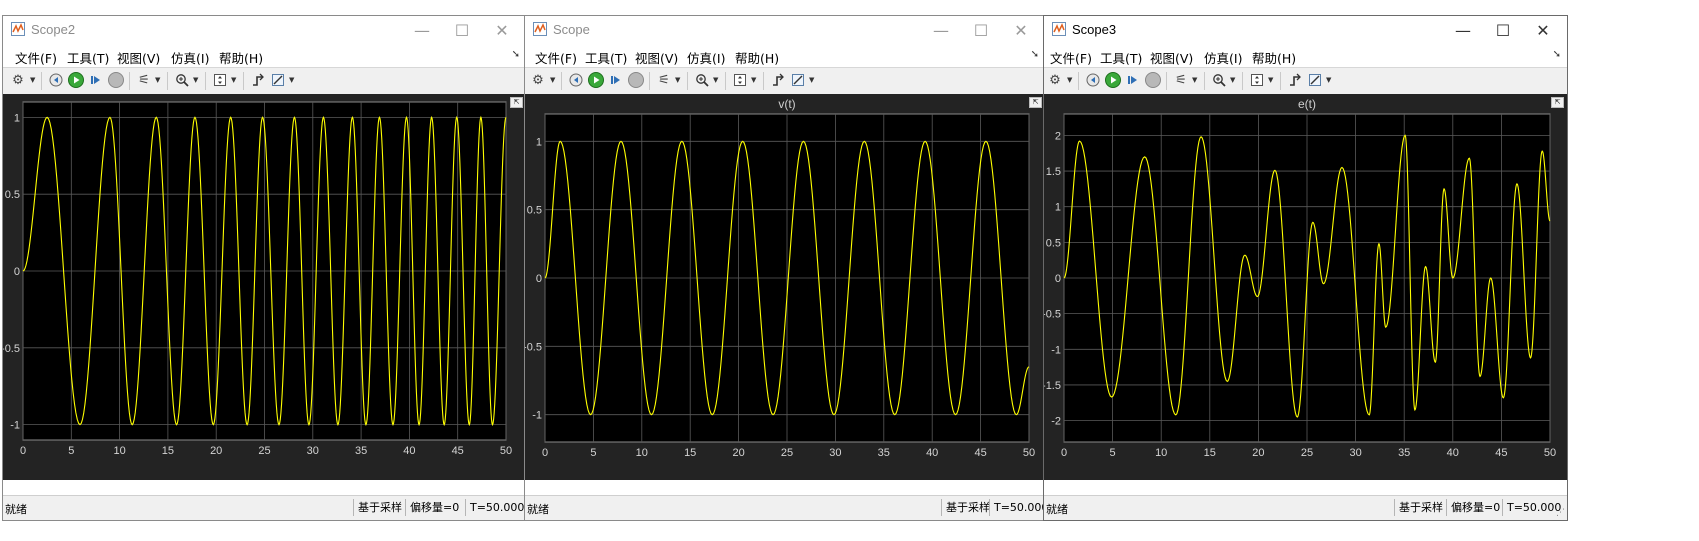 The image size is (1699, 541). I want to click on x-tick-label: 25, so click(787, 453).